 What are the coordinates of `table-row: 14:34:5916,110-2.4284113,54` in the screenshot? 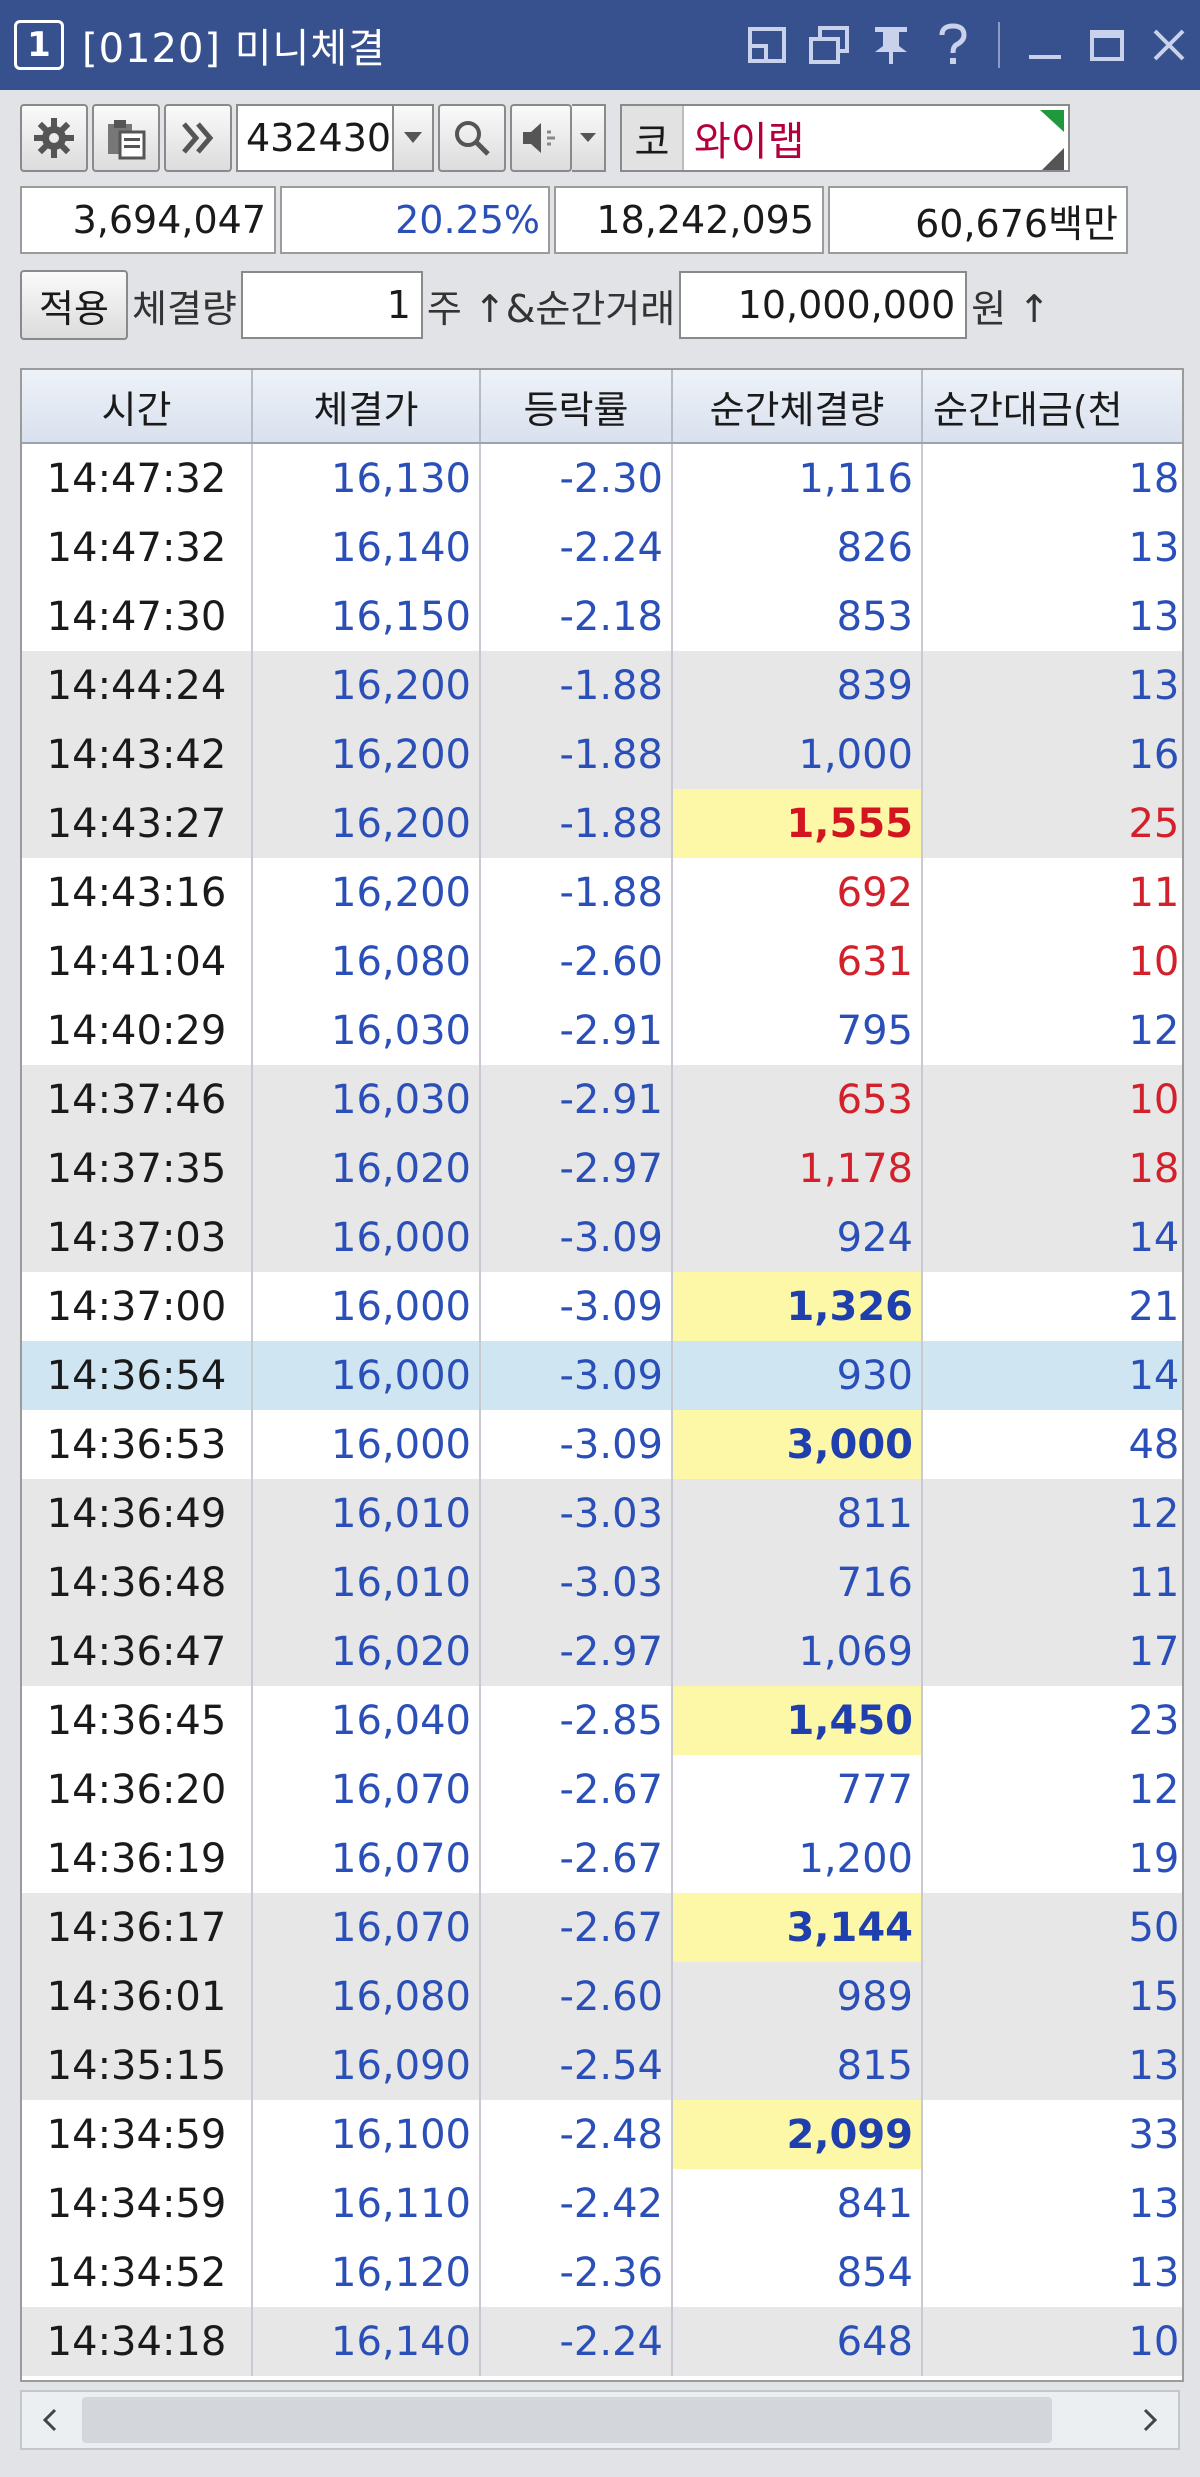 It's located at (602, 2203).